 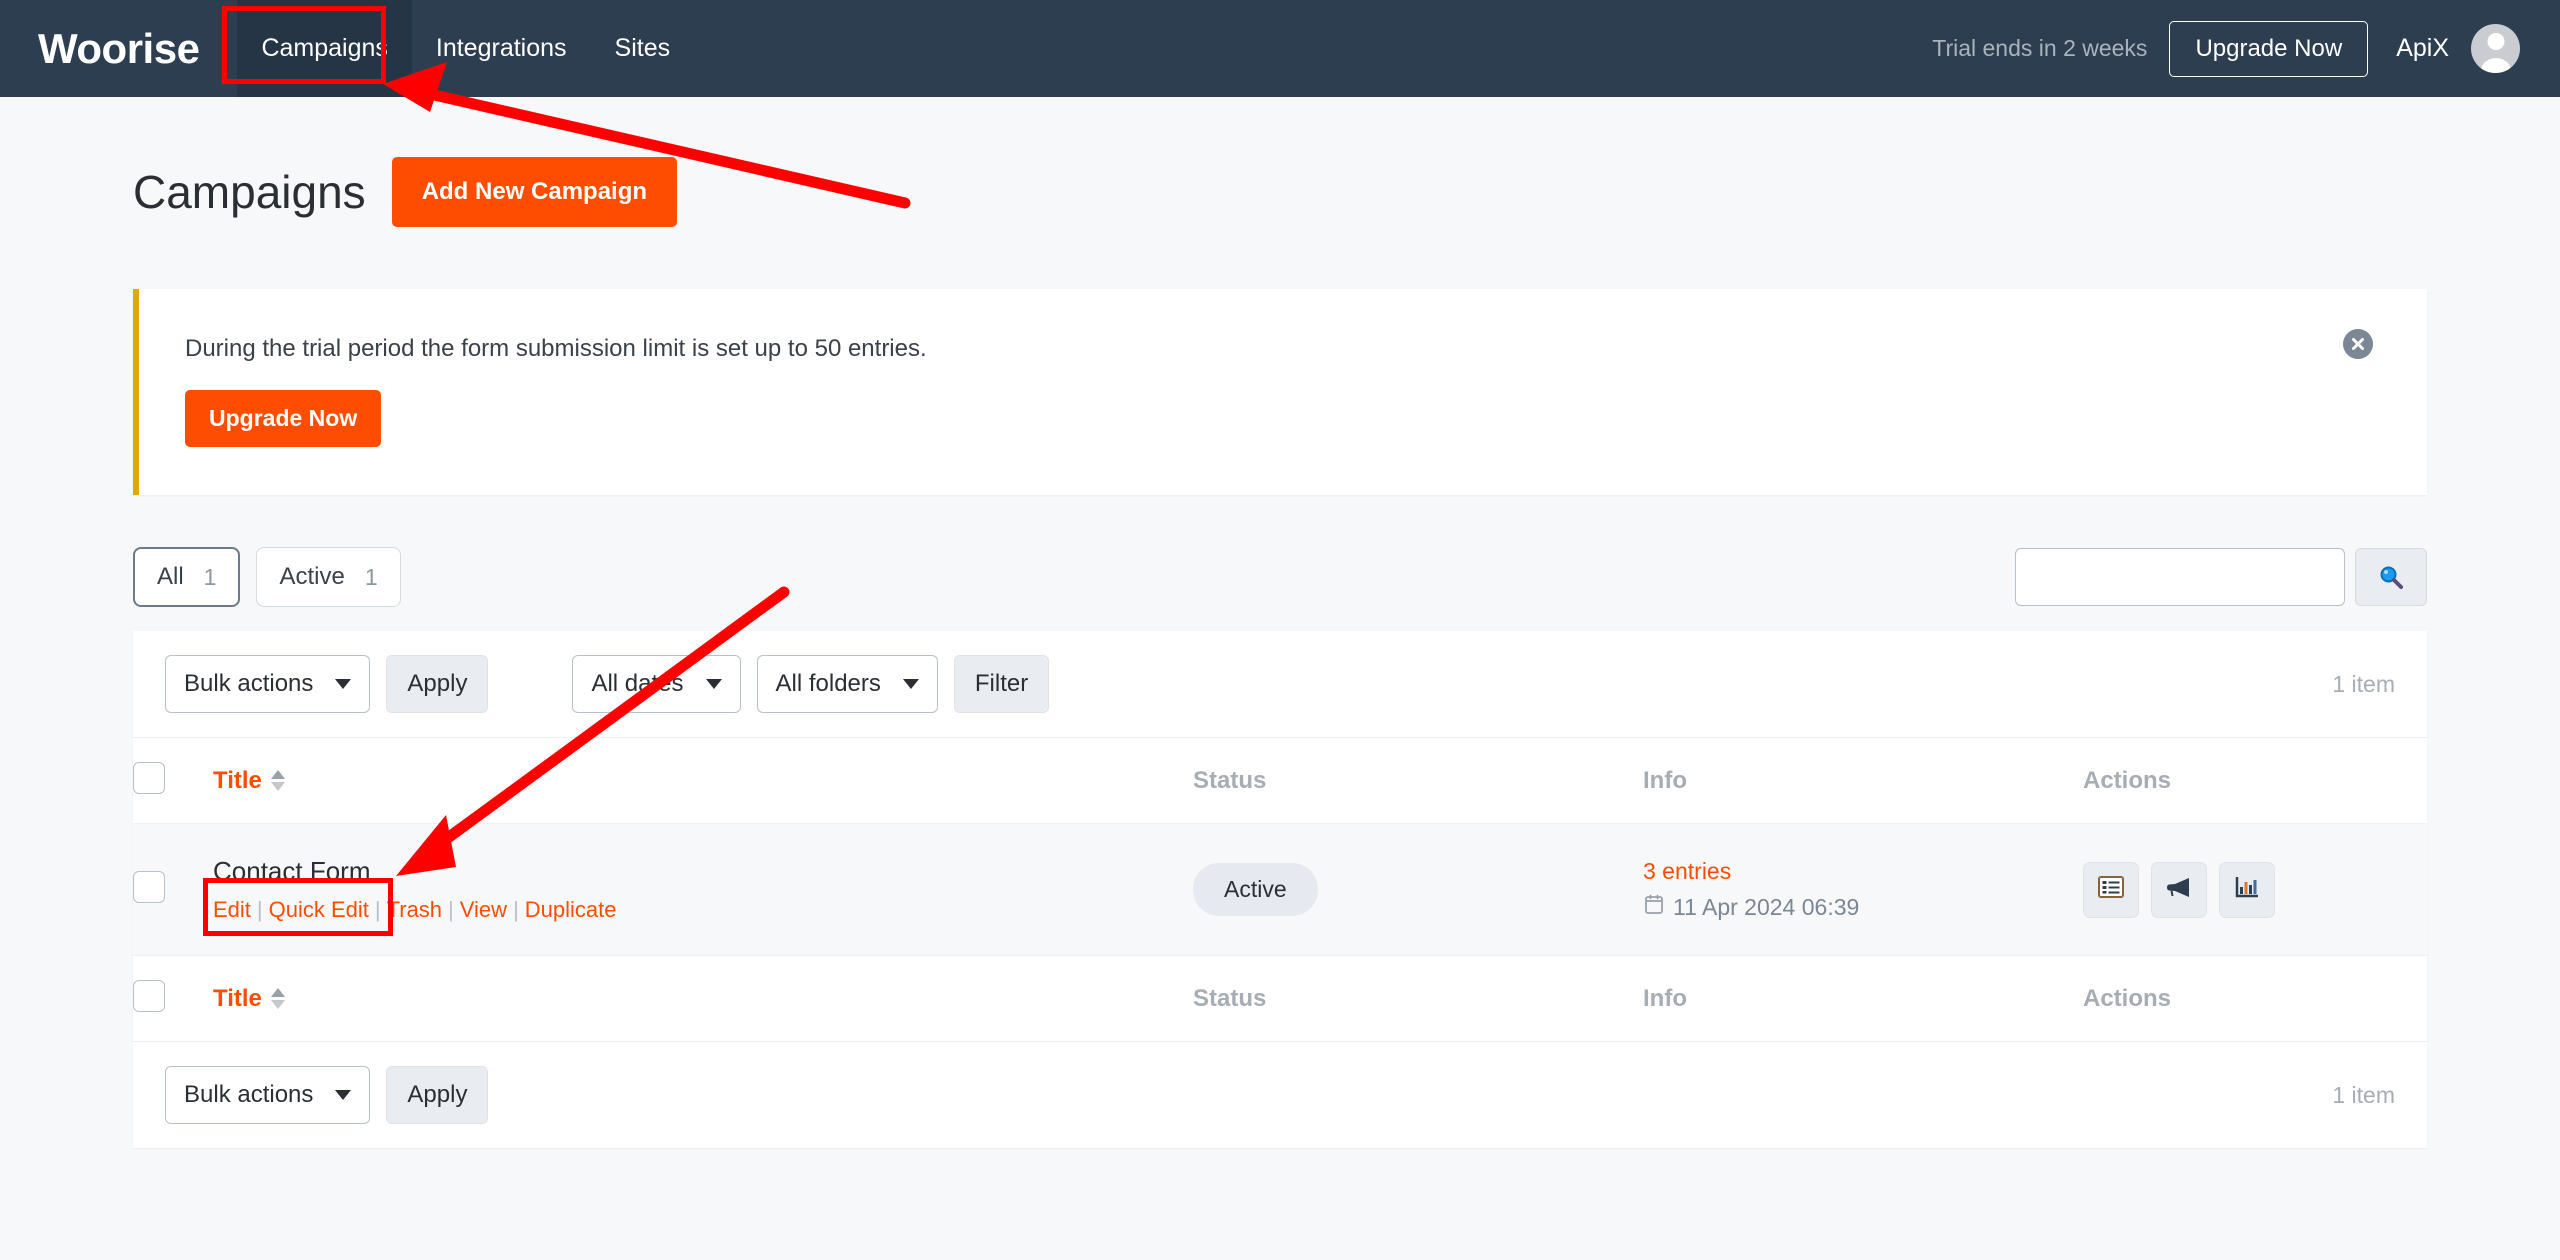 What do you see at coordinates (2363, 1094) in the screenshot?
I see `item-count-bottom: 1 item` at bounding box center [2363, 1094].